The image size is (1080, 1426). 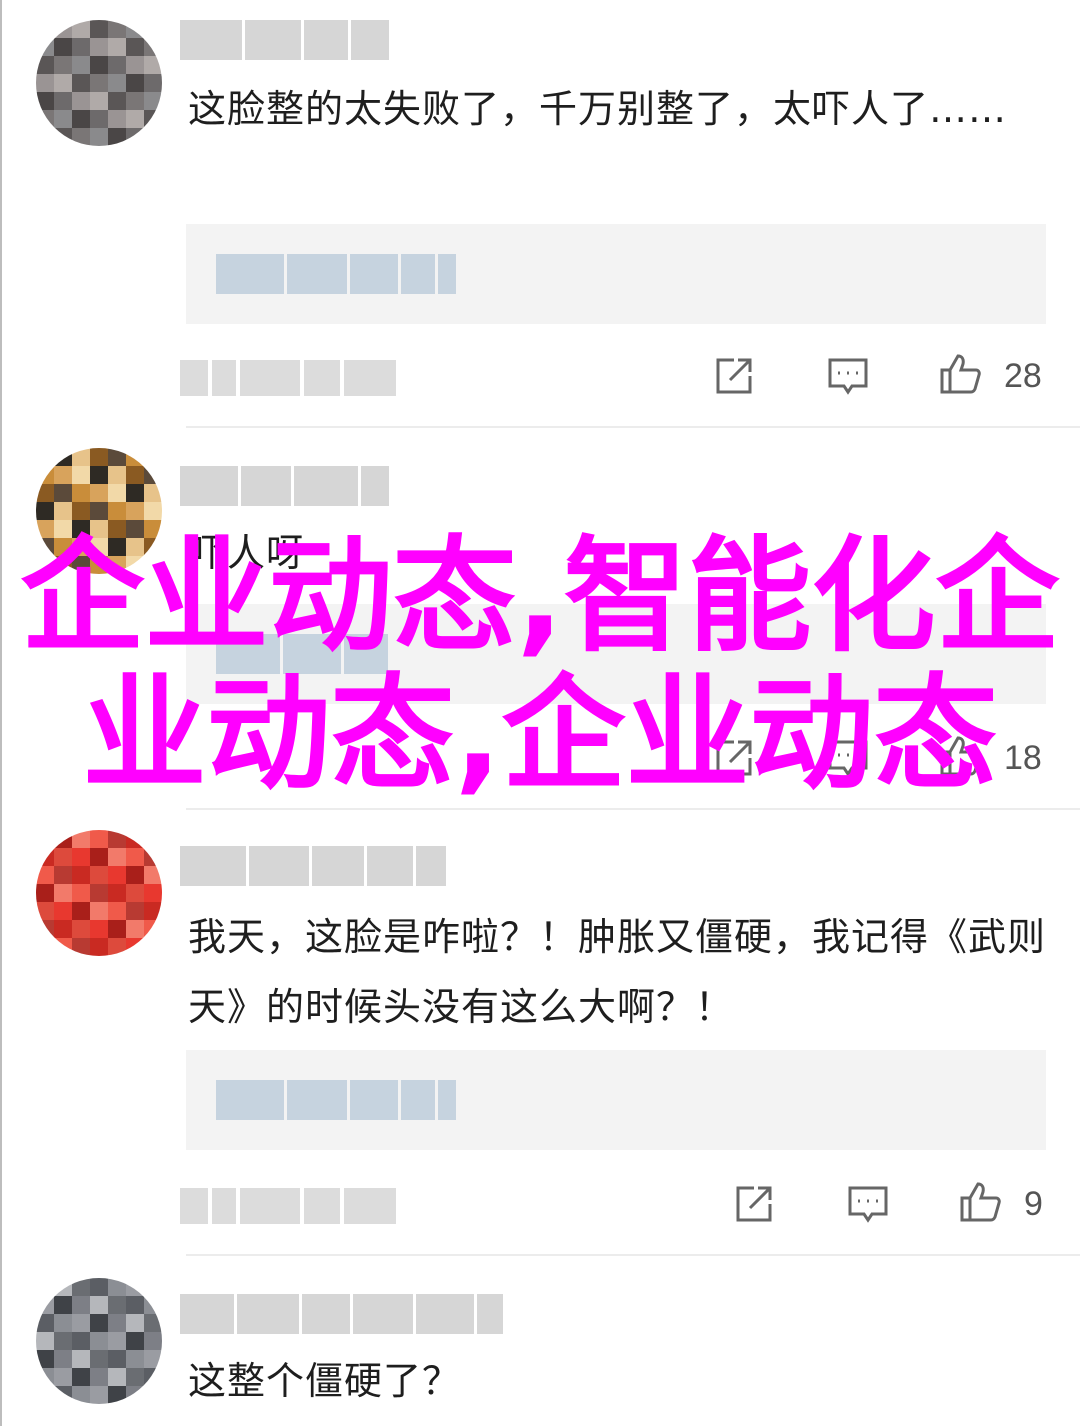 What do you see at coordinates (325, 1381) in the screenshot?
I see `comment-text: 这整个僵硬了？` at bounding box center [325, 1381].